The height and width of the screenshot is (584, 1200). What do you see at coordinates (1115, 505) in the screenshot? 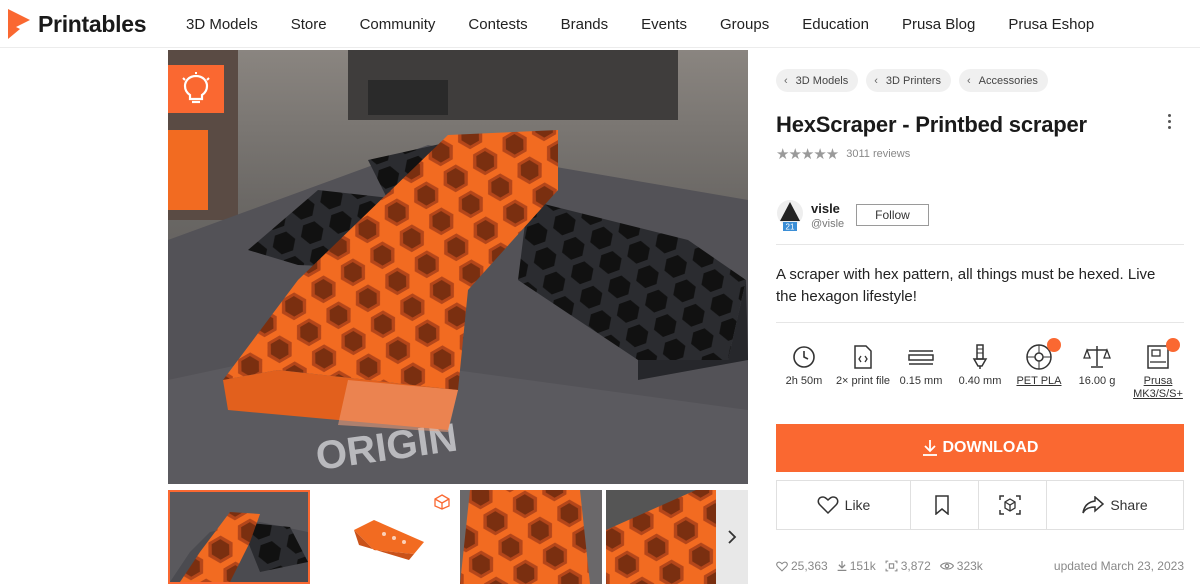
I see `share-button: Share` at bounding box center [1115, 505].